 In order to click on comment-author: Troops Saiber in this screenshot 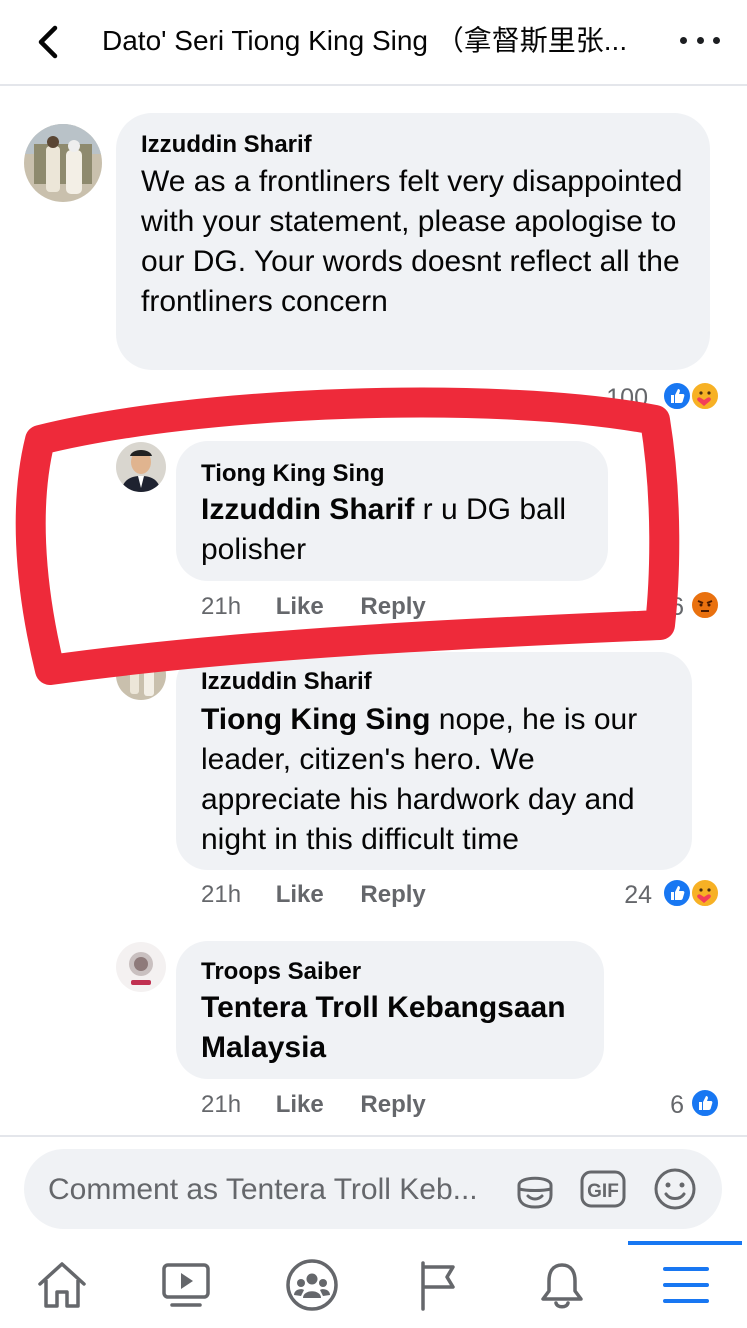, I will do `click(281, 972)`.